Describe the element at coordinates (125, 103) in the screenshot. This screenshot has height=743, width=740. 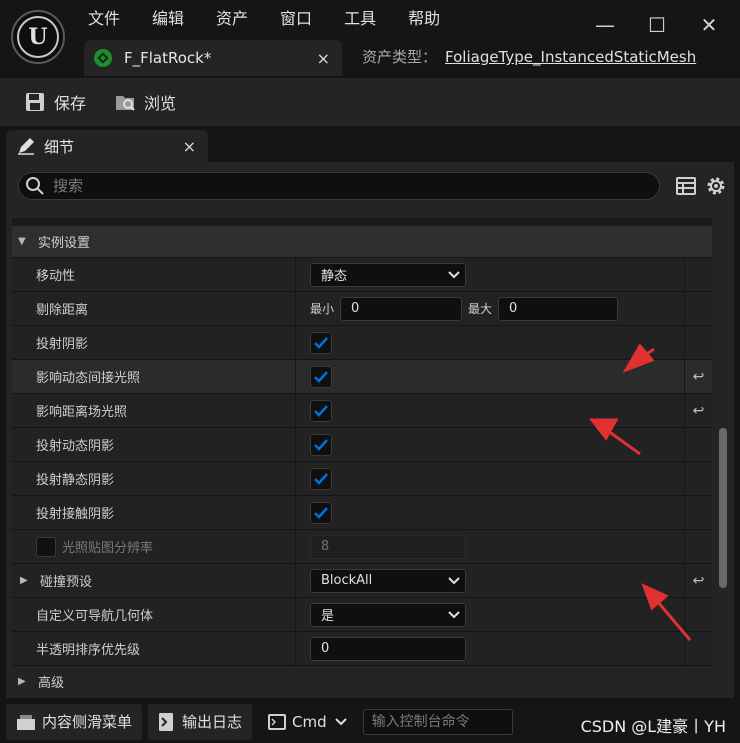
I see `browse-icon` at that location.